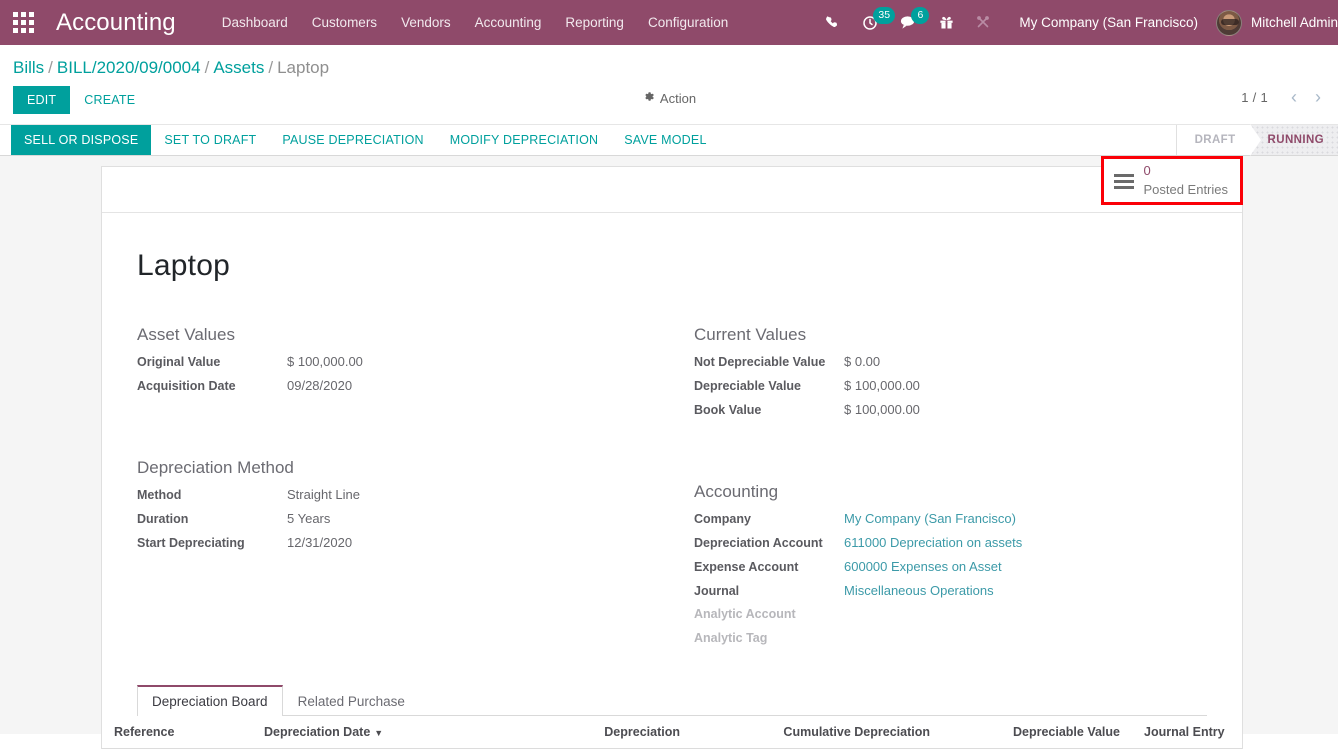  Describe the element at coordinates (116, 23) in the screenshot. I see `app-brand-accounting: Accounting` at that location.